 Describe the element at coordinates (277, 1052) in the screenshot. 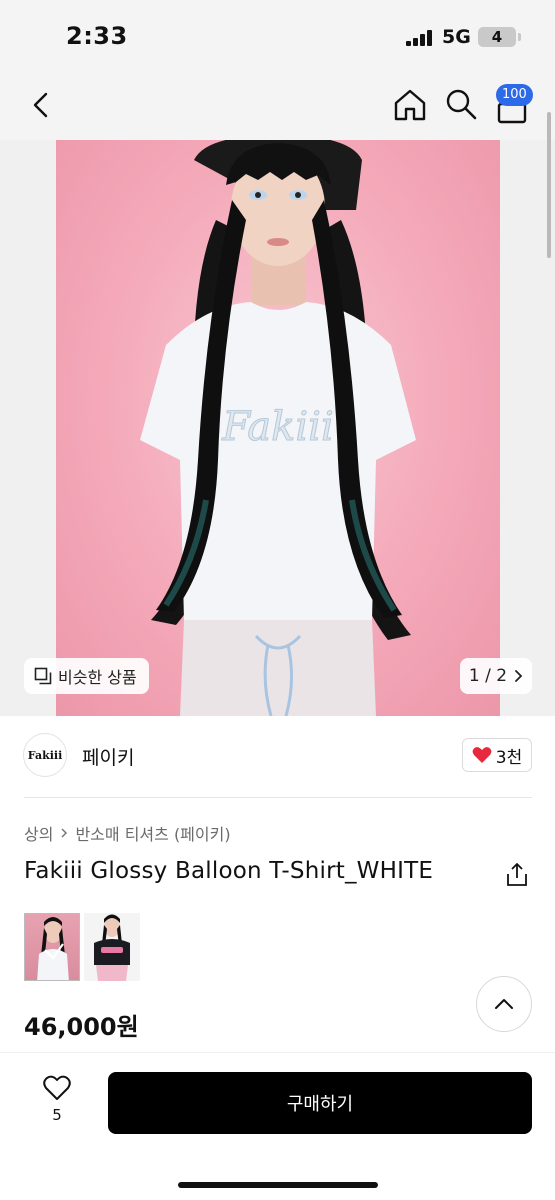

I see `bottom-bar-divider` at that location.